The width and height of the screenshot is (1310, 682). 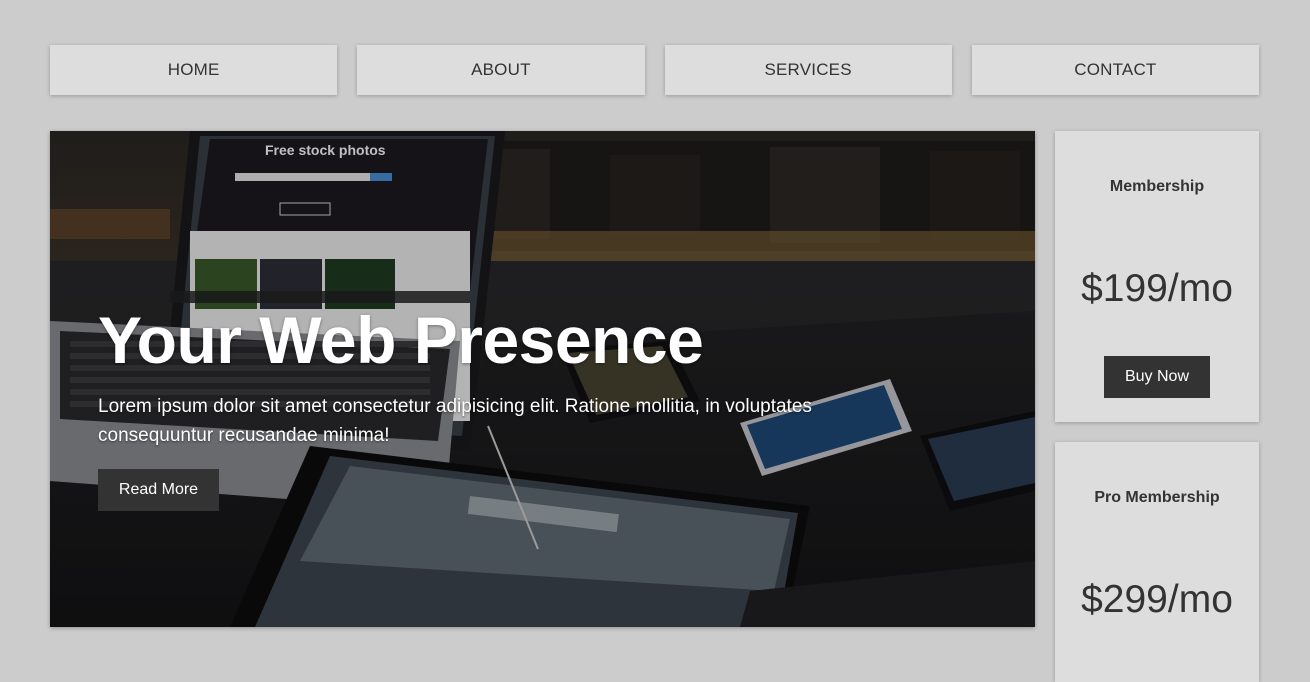 I want to click on nav-item-contact: CONTACT, so click(x=1115, y=70).